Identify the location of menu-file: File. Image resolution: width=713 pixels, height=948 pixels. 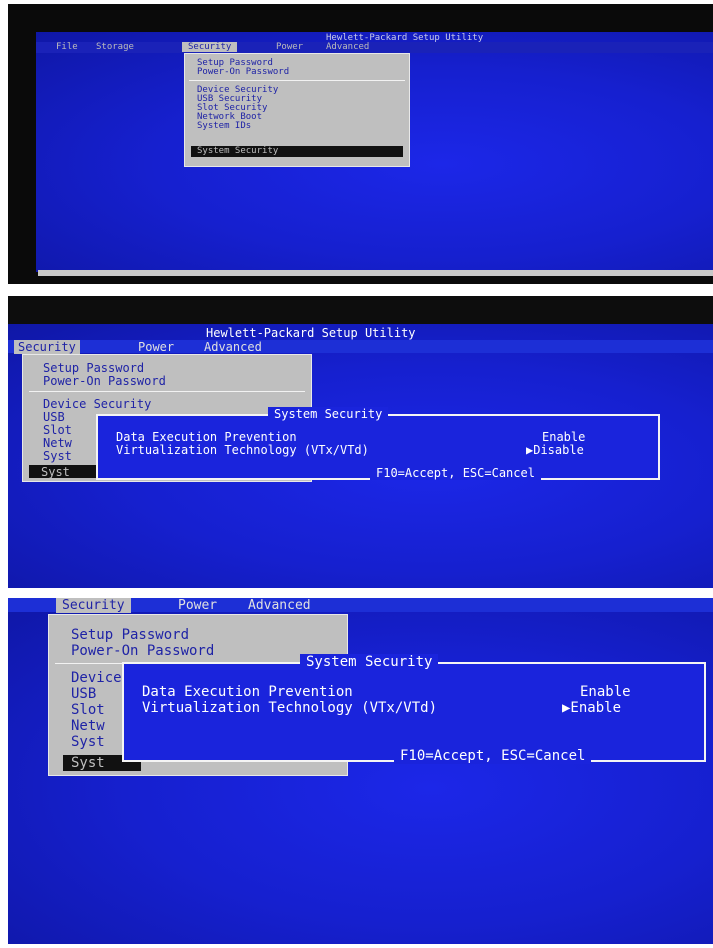
(67, 47).